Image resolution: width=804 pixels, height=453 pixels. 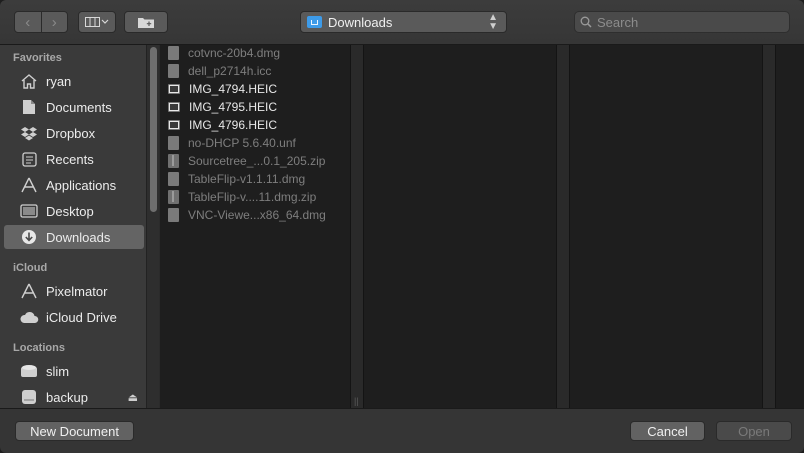 I want to click on sidebar-item-label: Applications, so click(x=81, y=185).